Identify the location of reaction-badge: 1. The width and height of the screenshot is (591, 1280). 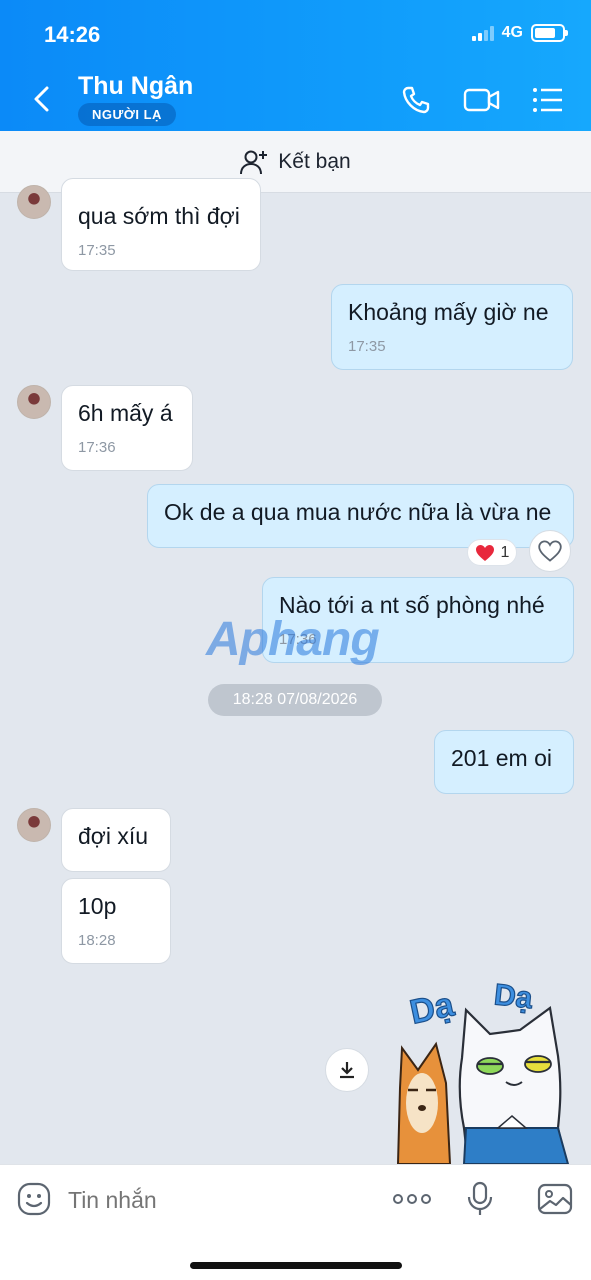
(492, 552).